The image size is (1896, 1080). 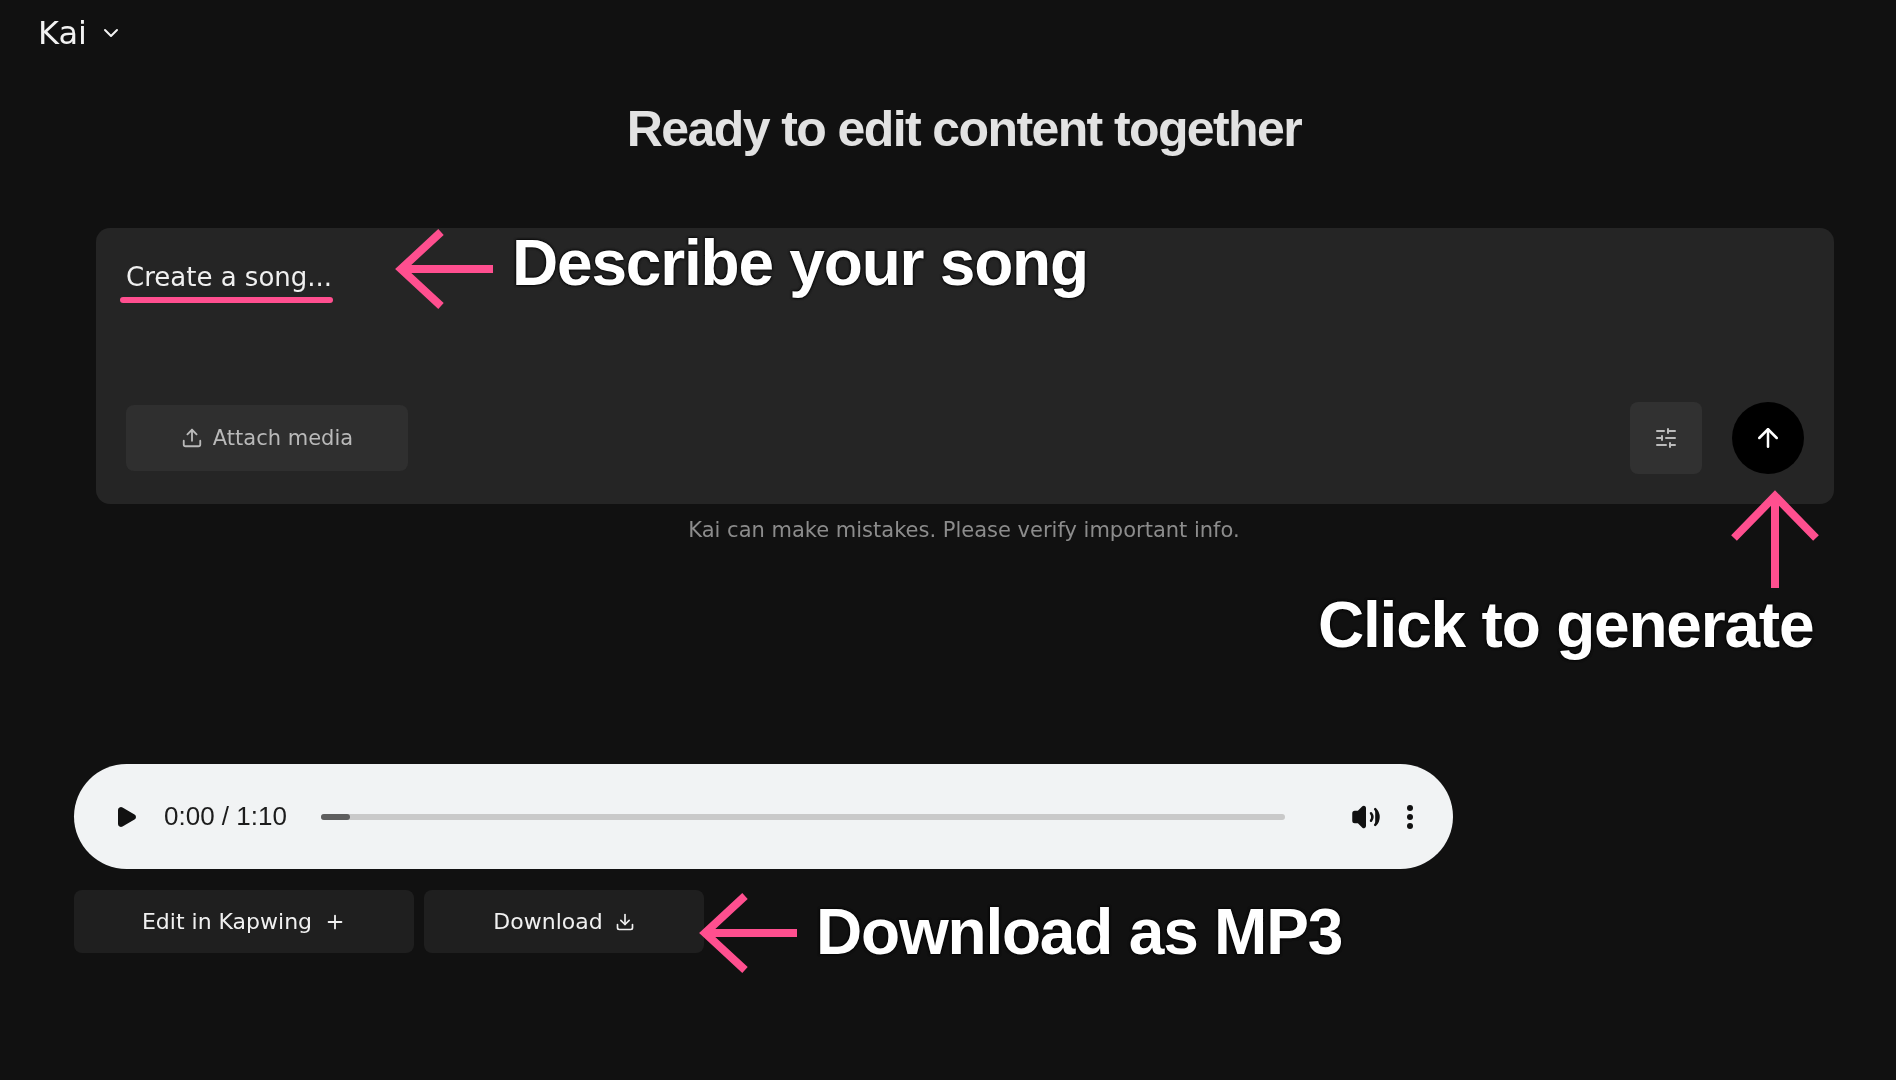 I want to click on disclaimer-text: Kai can make mistakes. Please verify important info., so click(x=964, y=530).